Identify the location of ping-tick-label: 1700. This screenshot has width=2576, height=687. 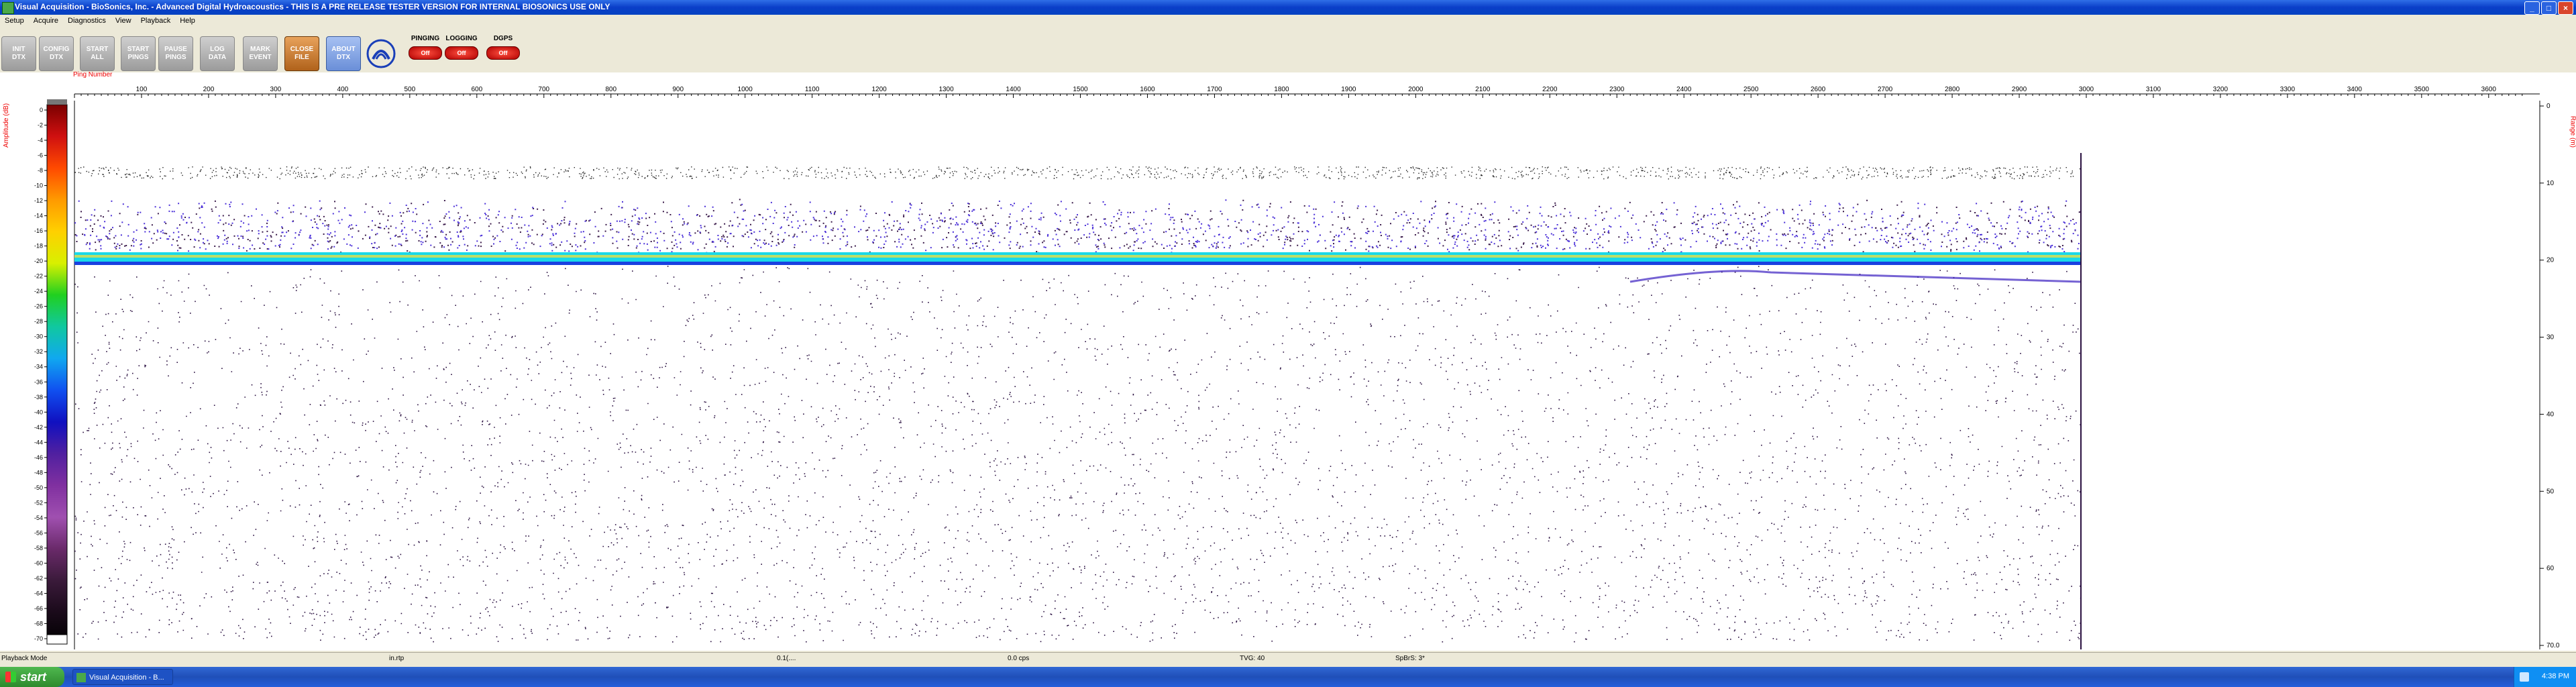
(1214, 89).